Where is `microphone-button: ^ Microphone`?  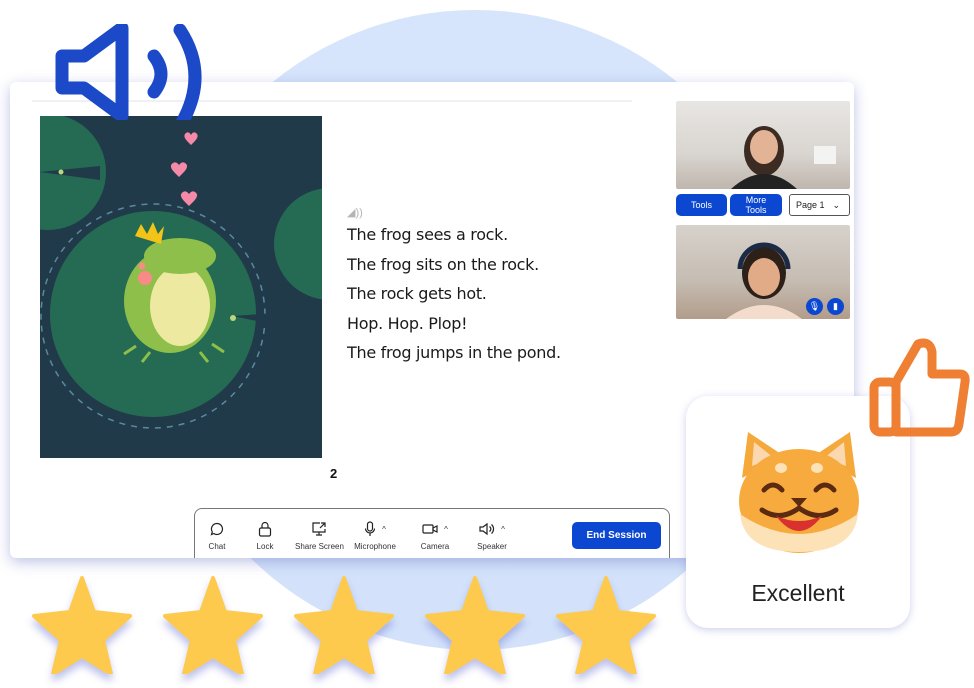
microphone-button: ^ Microphone is located at coordinates (375, 535).